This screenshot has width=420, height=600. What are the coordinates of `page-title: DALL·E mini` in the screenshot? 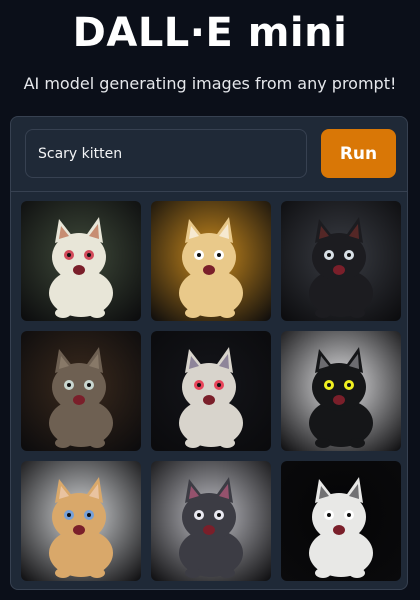 It's located at (210, 33).